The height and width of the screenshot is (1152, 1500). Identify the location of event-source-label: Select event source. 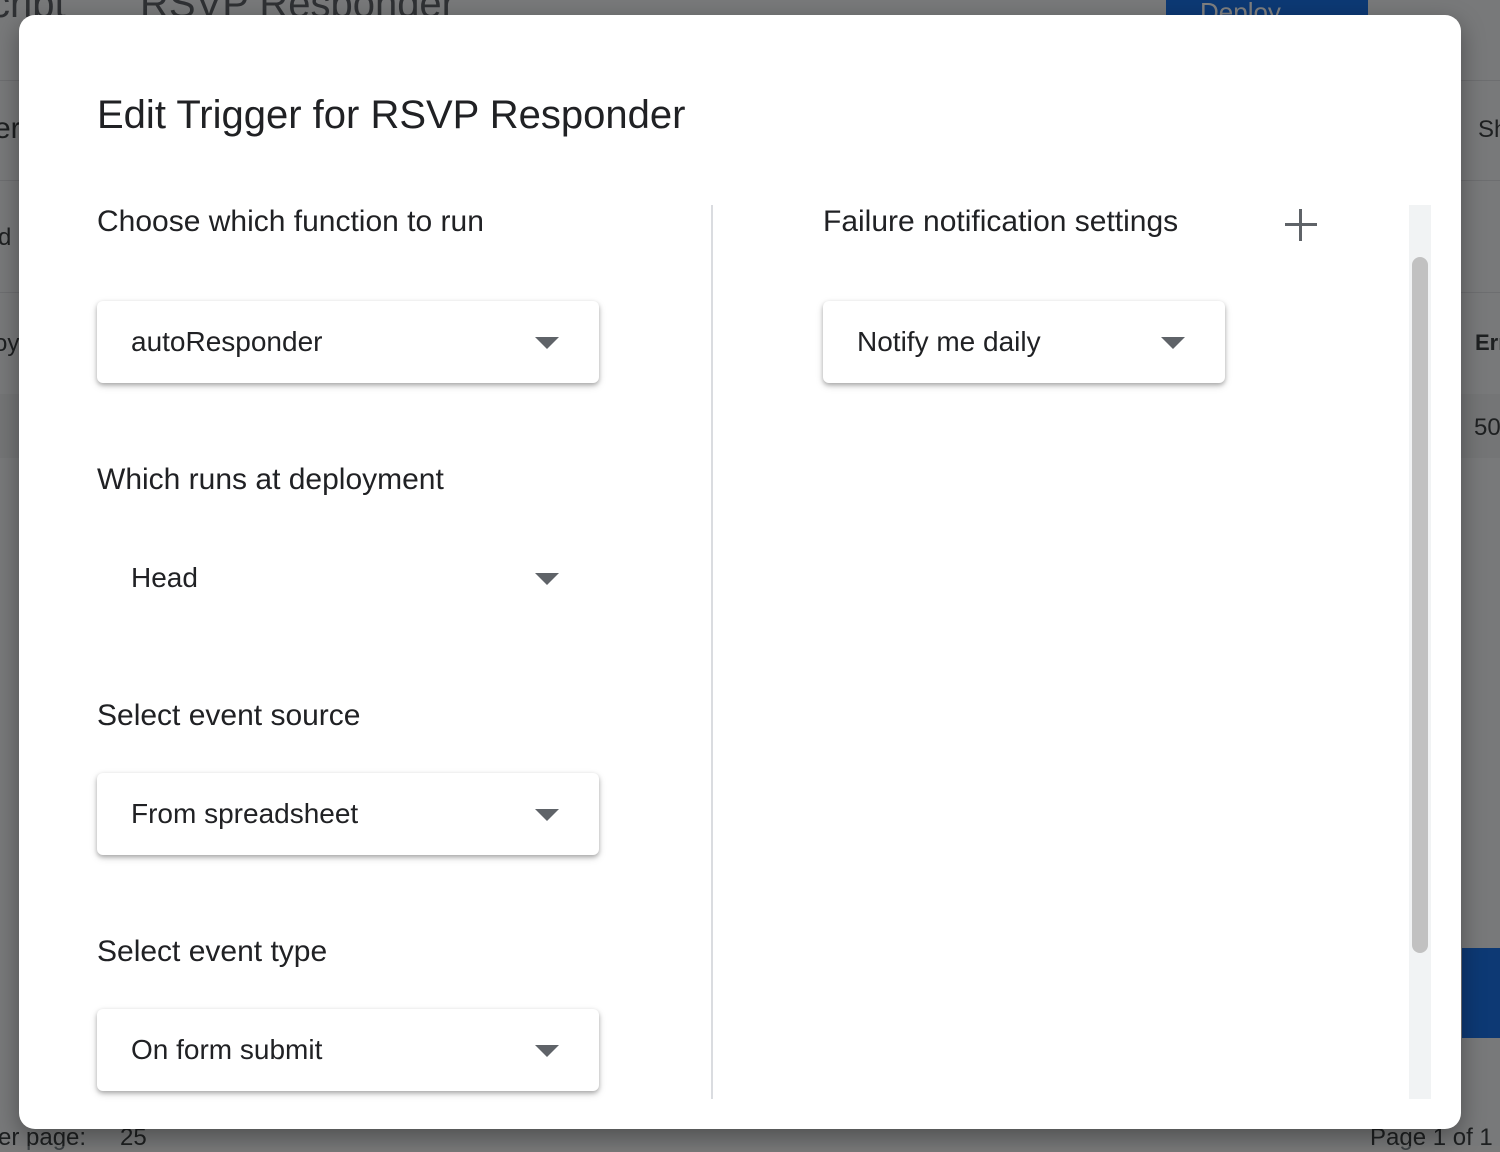
(229, 715).